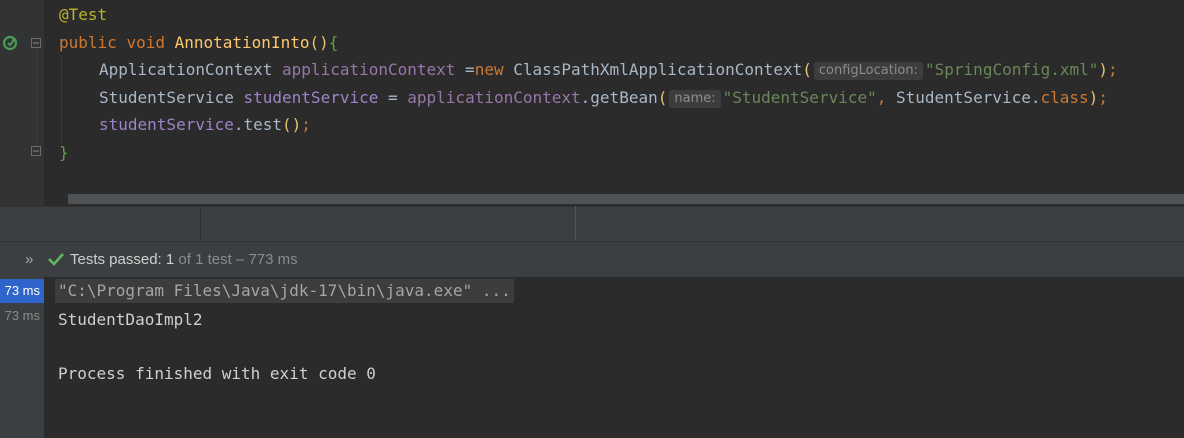  What do you see at coordinates (145, 42) in the screenshot?
I see `keyword-void: void` at bounding box center [145, 42].